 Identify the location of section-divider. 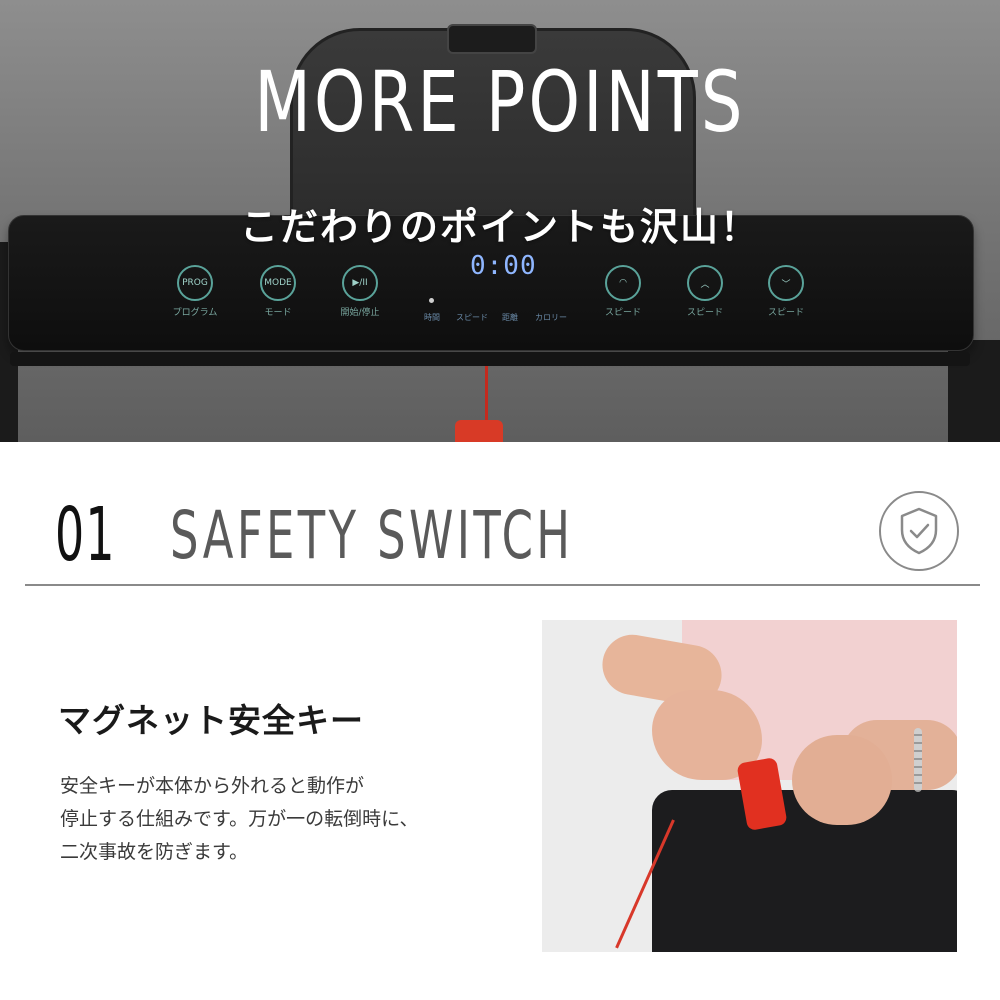
(502, 585).